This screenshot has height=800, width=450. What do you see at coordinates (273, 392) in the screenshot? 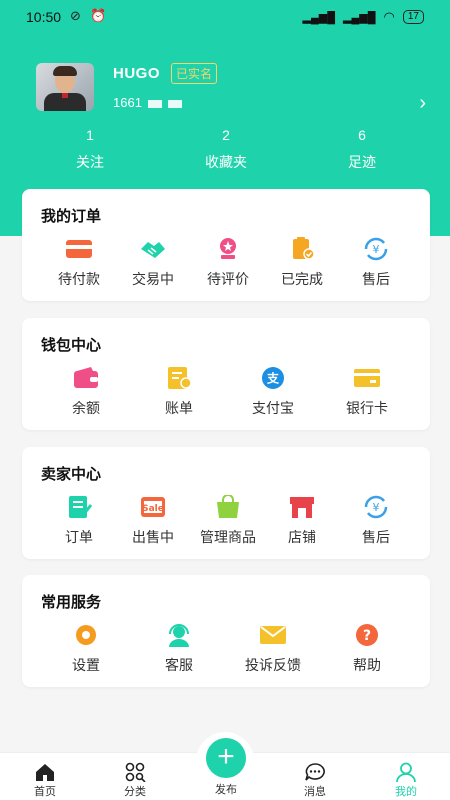
I see `wallet-alipay: 支 支付宝` at bounding box center [273, 392].